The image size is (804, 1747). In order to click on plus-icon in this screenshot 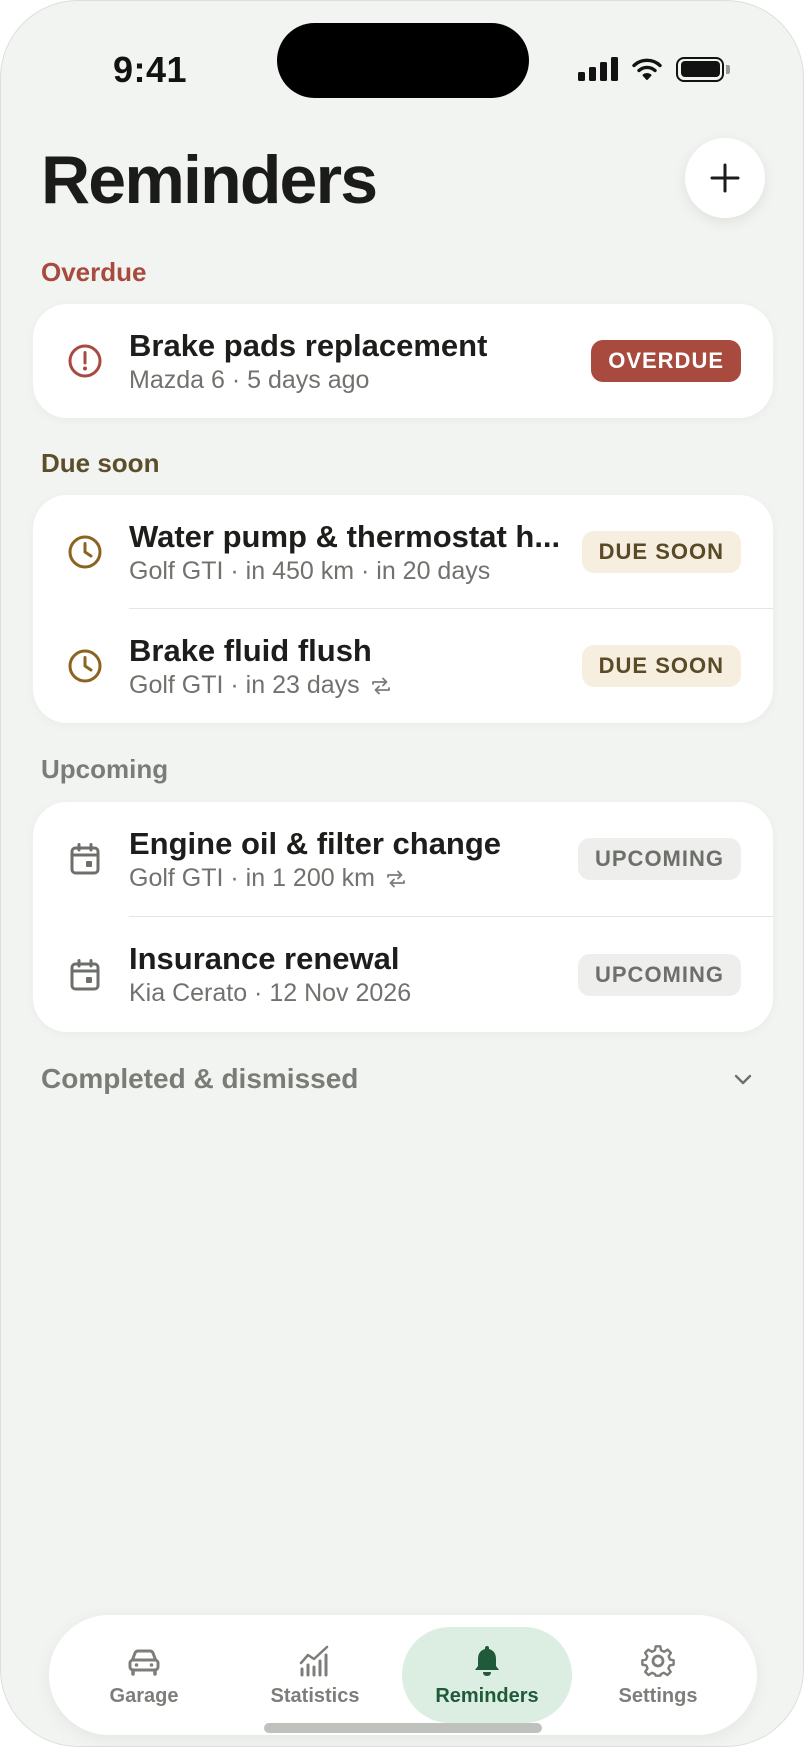, I will do `click(725, 178)`.